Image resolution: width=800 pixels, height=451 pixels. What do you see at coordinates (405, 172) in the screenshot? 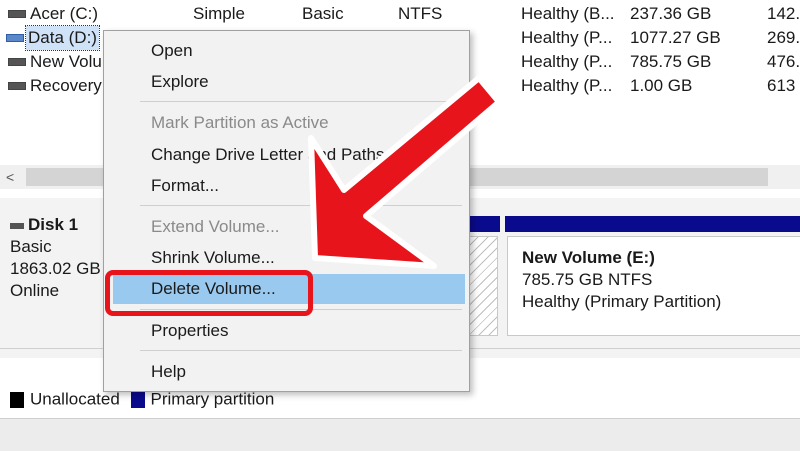
I see `annotation-arrow-icon` at bounding box center [405, 172].